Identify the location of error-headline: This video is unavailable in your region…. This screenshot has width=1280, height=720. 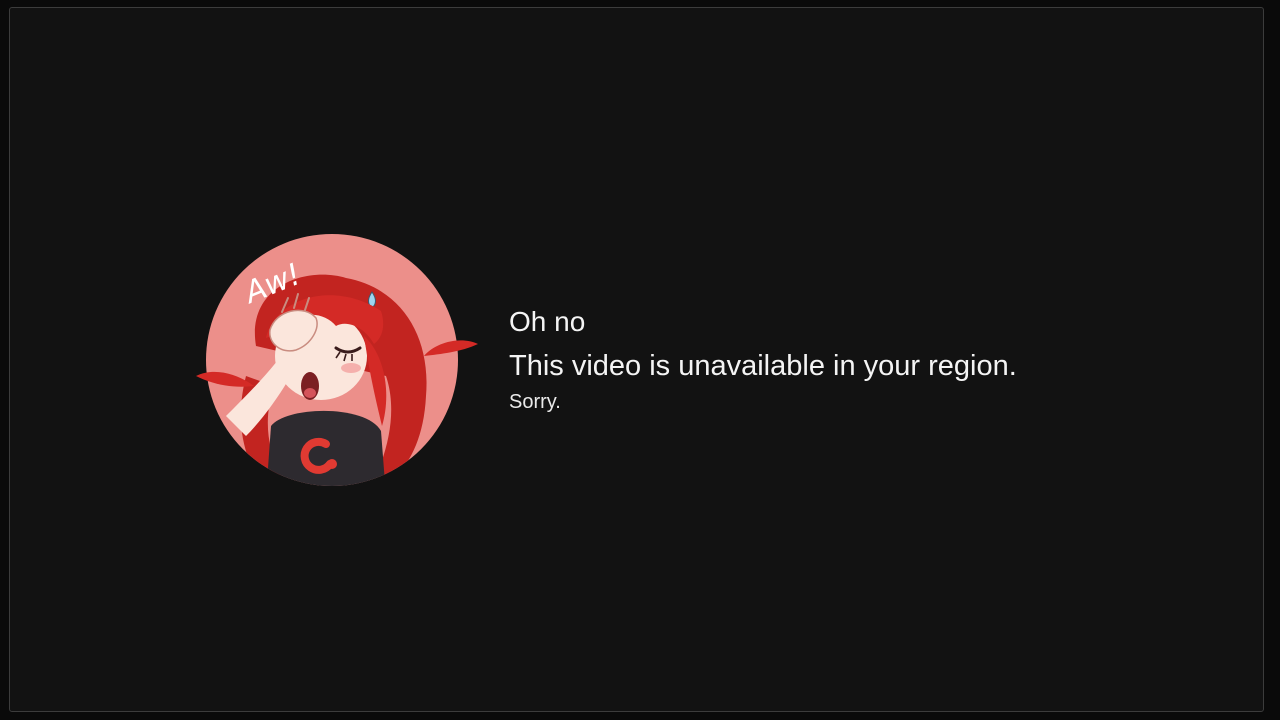
(763, 366).